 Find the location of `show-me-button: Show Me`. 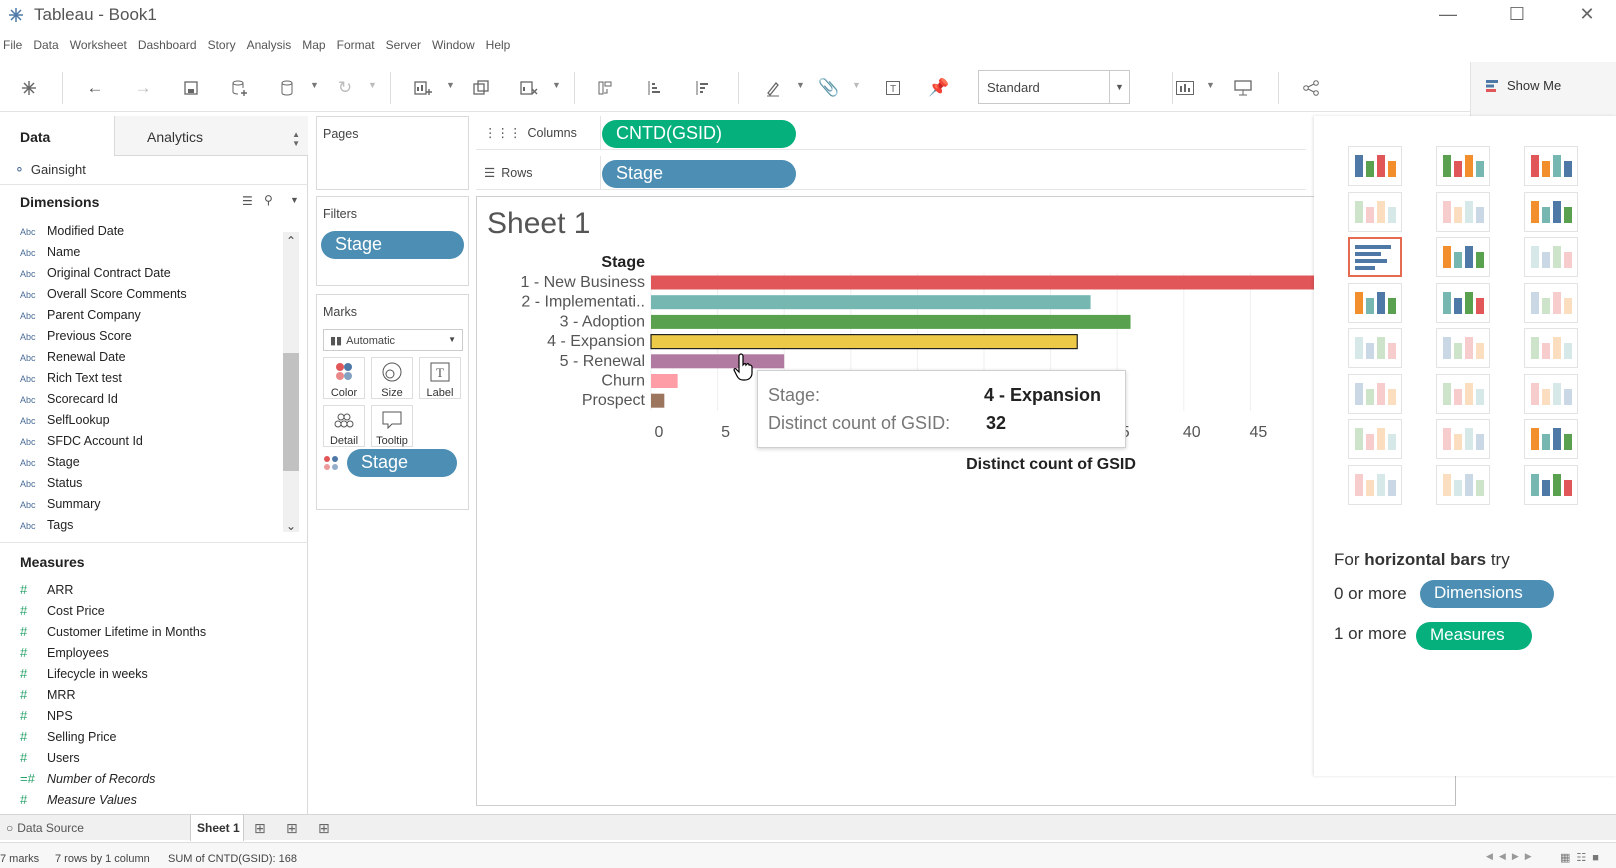

show-me-button: Show Me is located at coordinates (1543, 89).